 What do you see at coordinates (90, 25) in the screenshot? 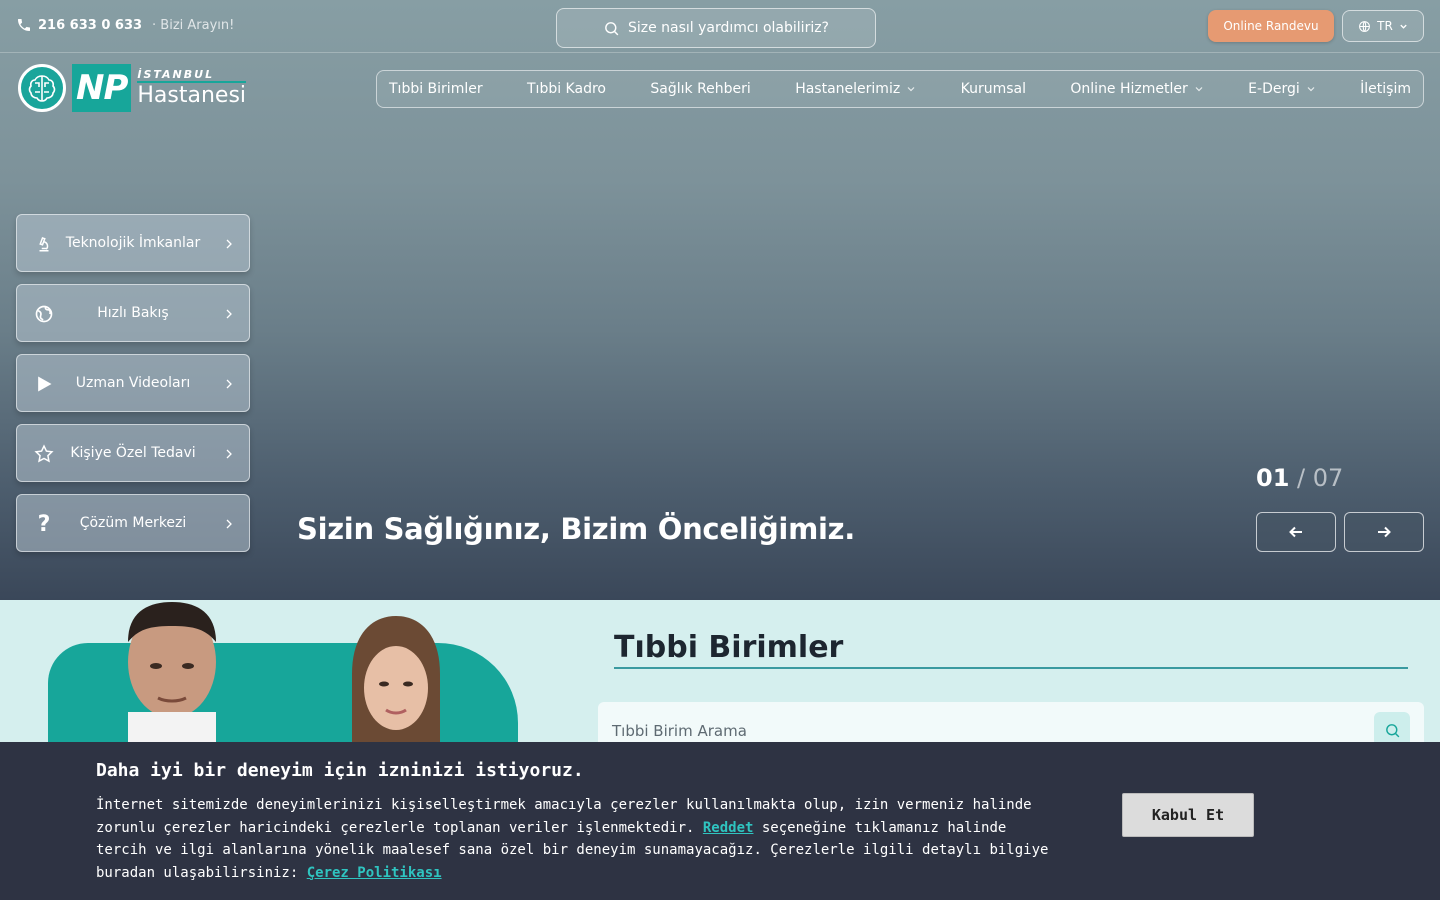
I see `phone-number: 216 633 0 633` at bounding box center [90, 25].